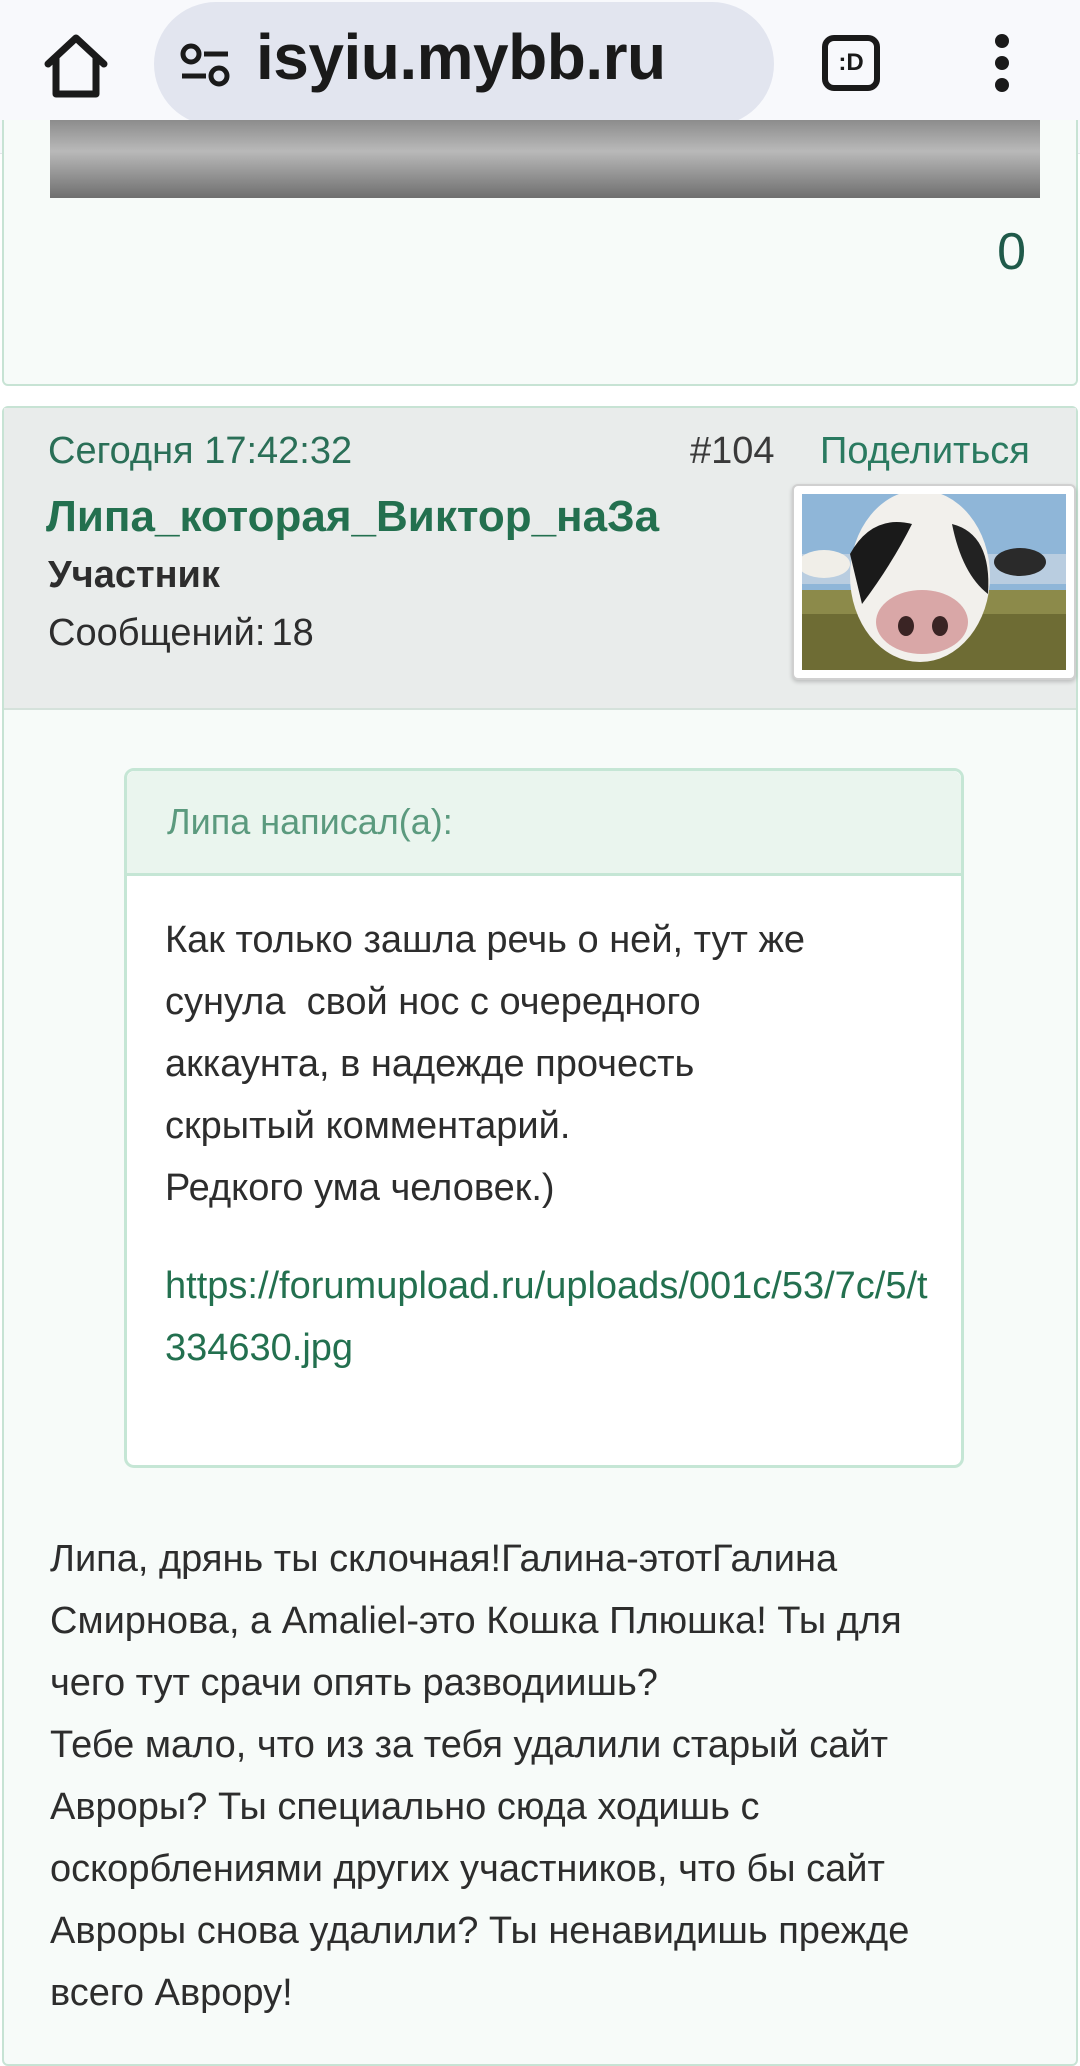  What do you see at coordinates (76, 66) in the screenshot?
I see `home-icon` at bounding box center [76, 66].